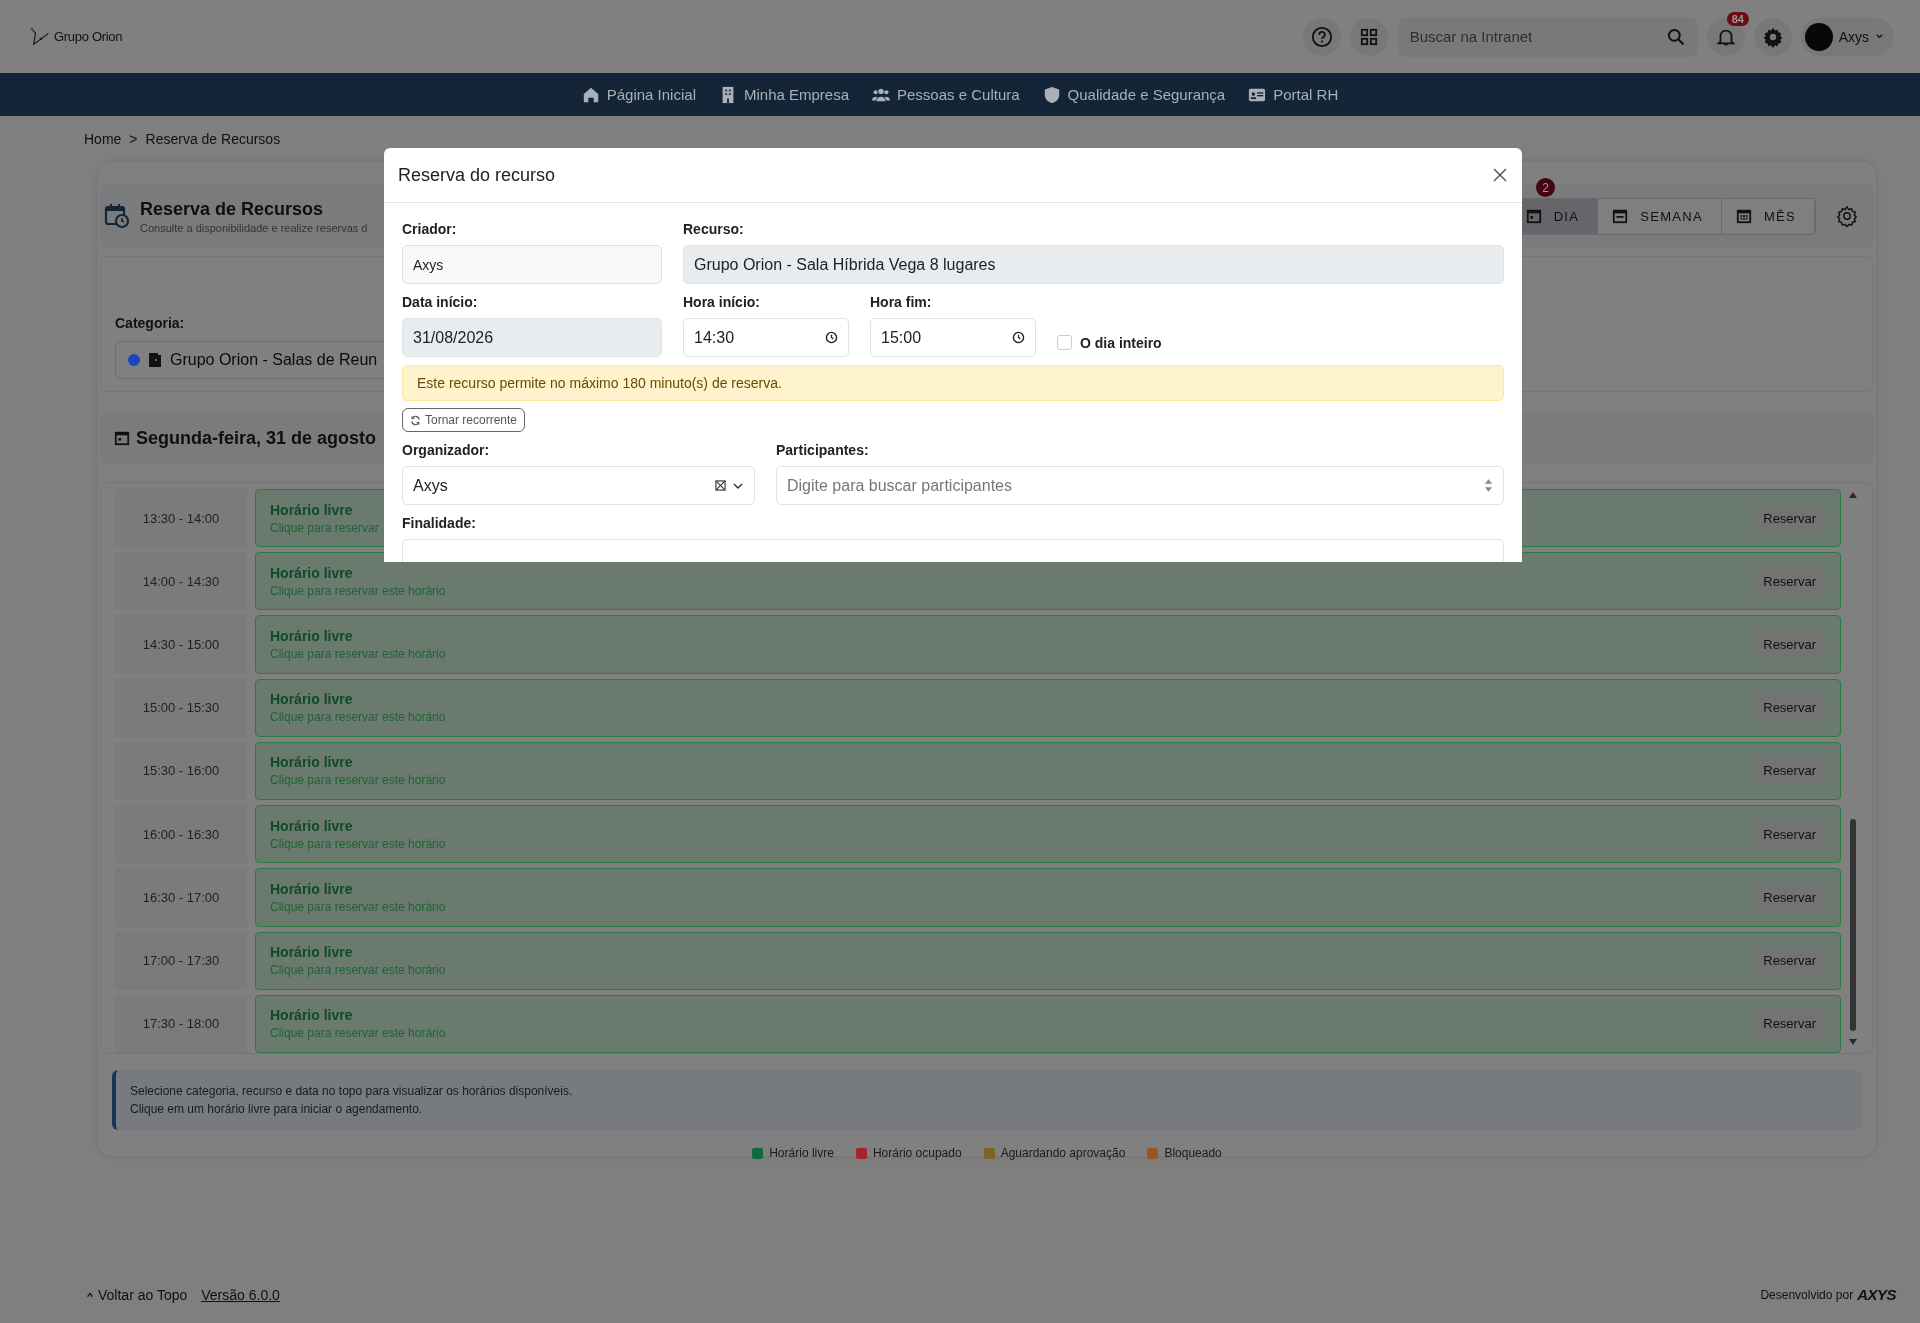  What do you see at coordinates (1545, 187) in the screenshot?
I see `count-badge: 2` at bounding box center [1545, 187].